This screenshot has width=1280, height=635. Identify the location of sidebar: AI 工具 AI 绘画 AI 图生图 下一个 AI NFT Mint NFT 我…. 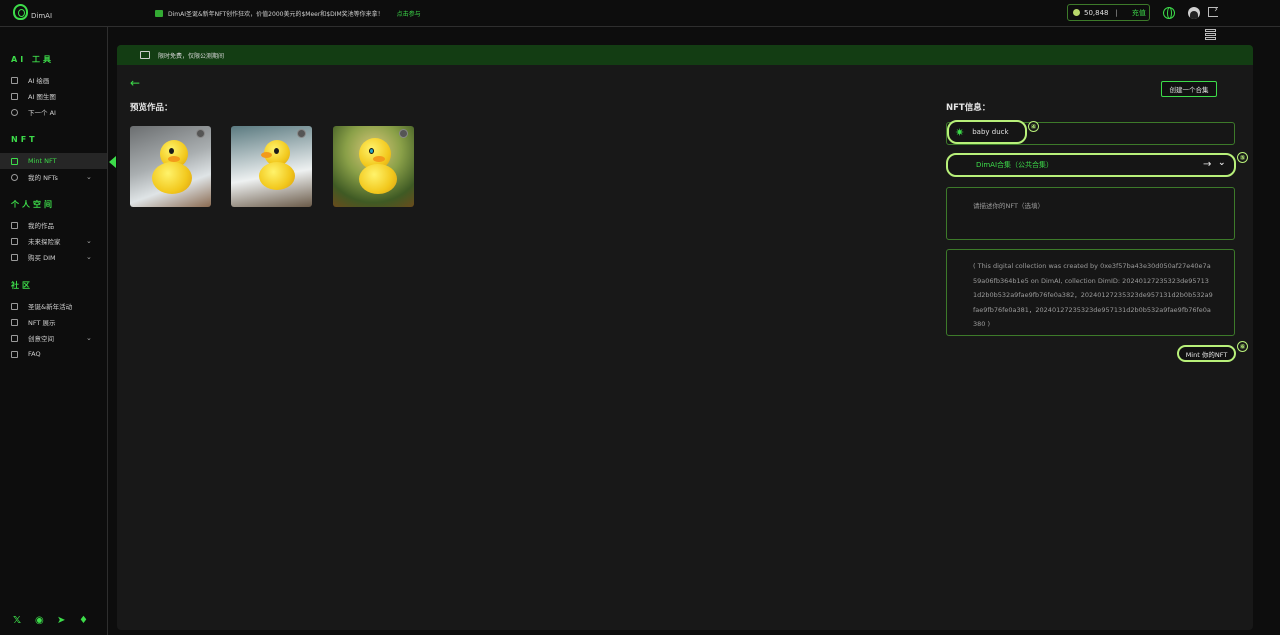
(54, 331).